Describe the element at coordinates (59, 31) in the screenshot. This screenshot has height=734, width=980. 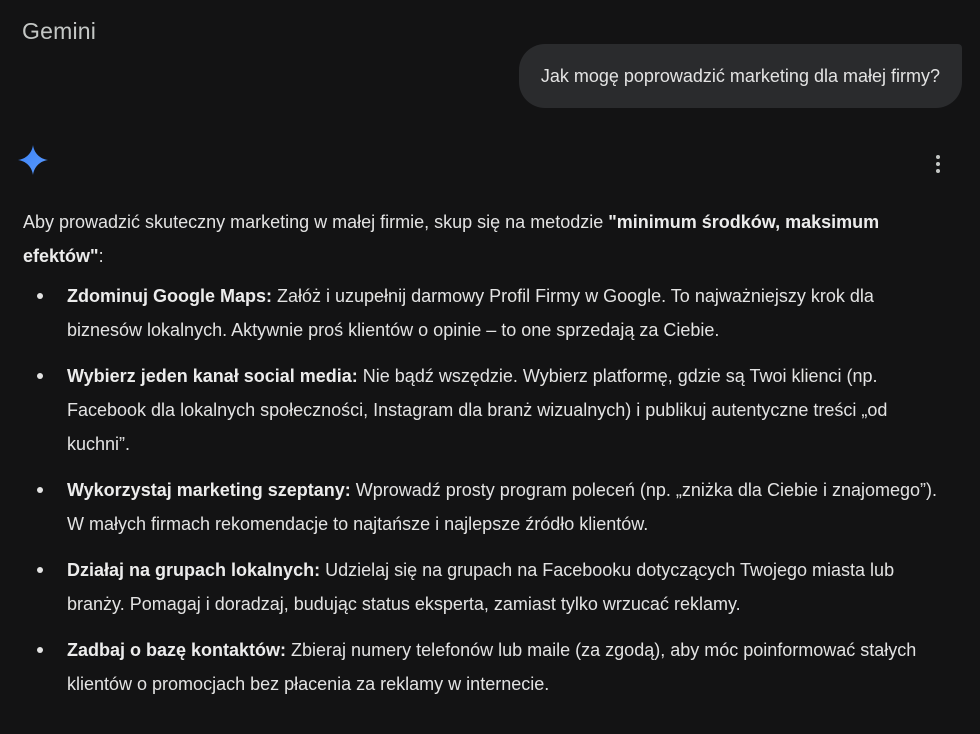
I see `app-title: Gemini` at that location.